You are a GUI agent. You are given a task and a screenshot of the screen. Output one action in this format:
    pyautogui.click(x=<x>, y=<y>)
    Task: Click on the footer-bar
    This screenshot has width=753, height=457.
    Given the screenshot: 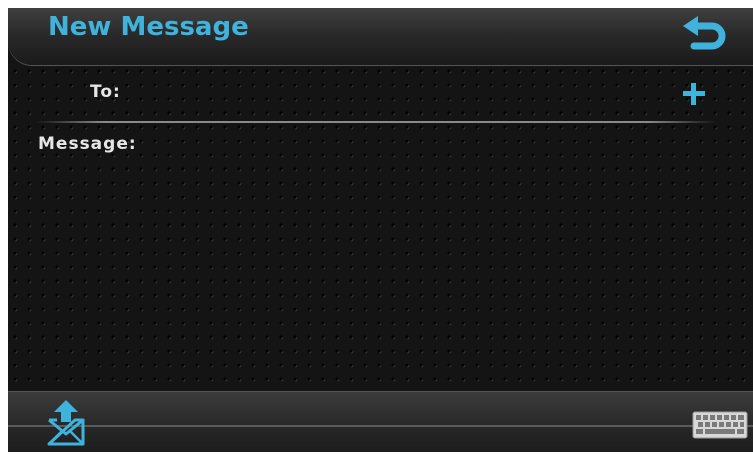 What is the action you would take?
    pyautogui.click(x=380, y=421)
    